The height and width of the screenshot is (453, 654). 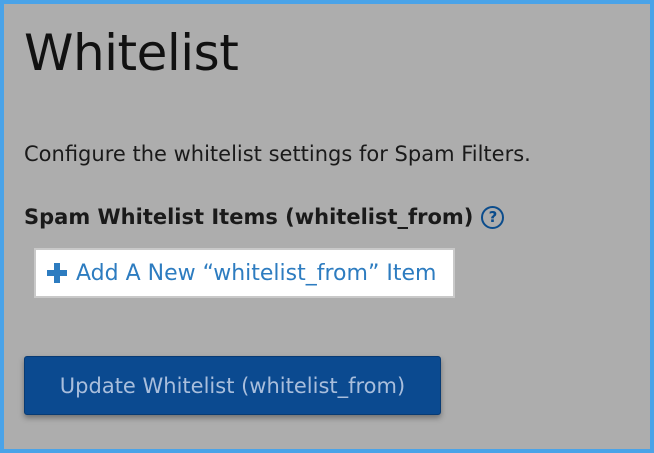 I want to click on add-whitelist-item-button: Add A New “whitelist_from” Item, so click(x=244, y=273).